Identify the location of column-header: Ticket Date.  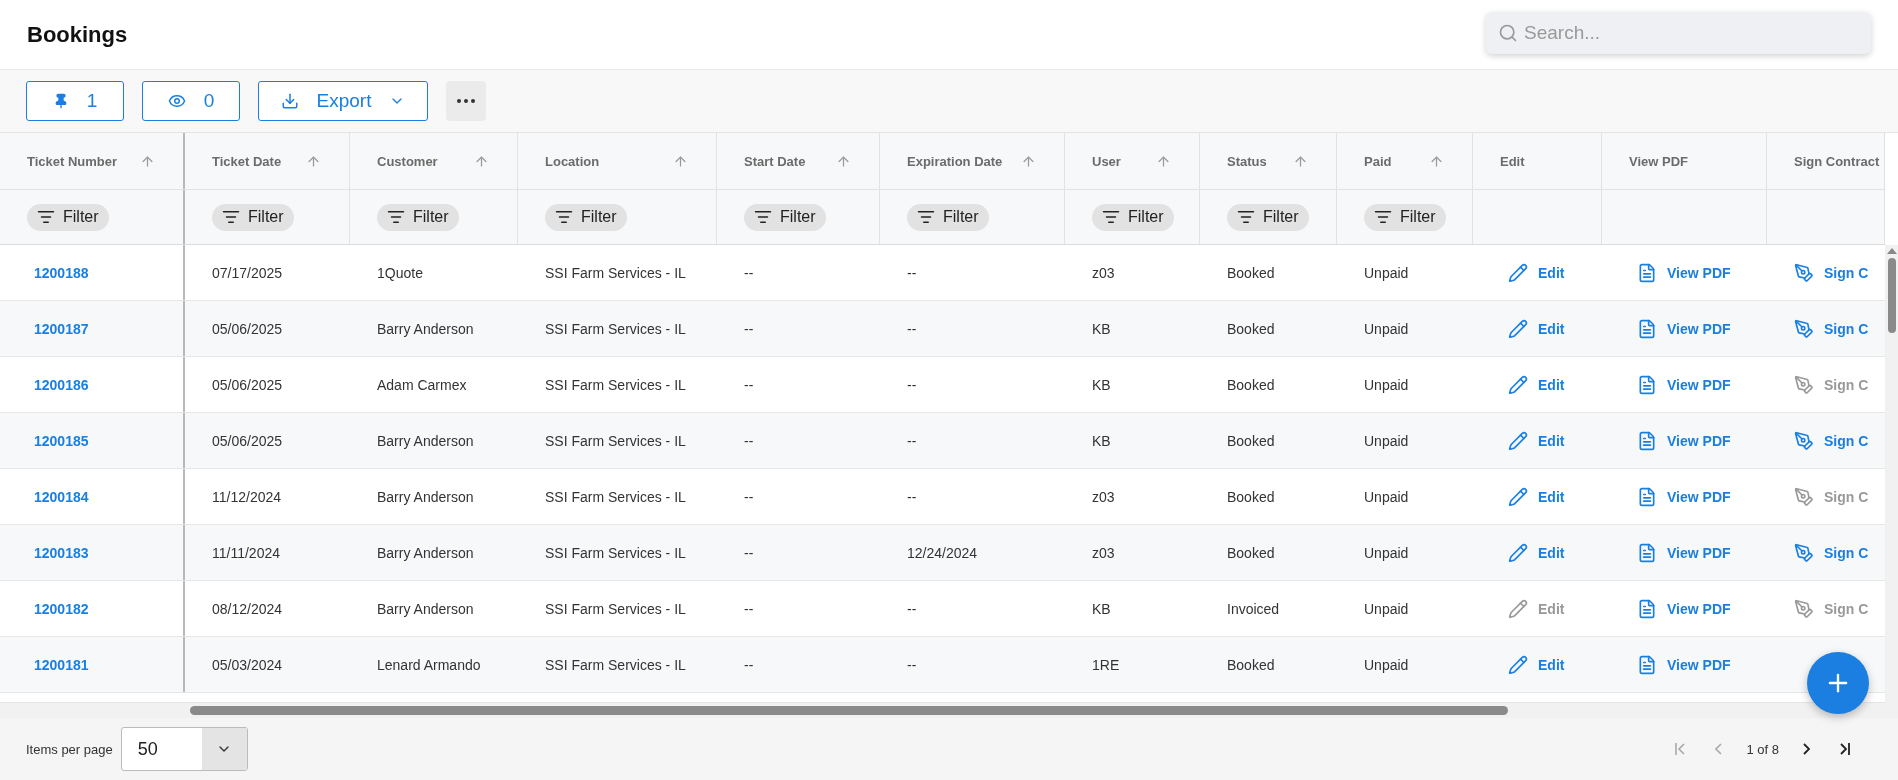
(267, 161).